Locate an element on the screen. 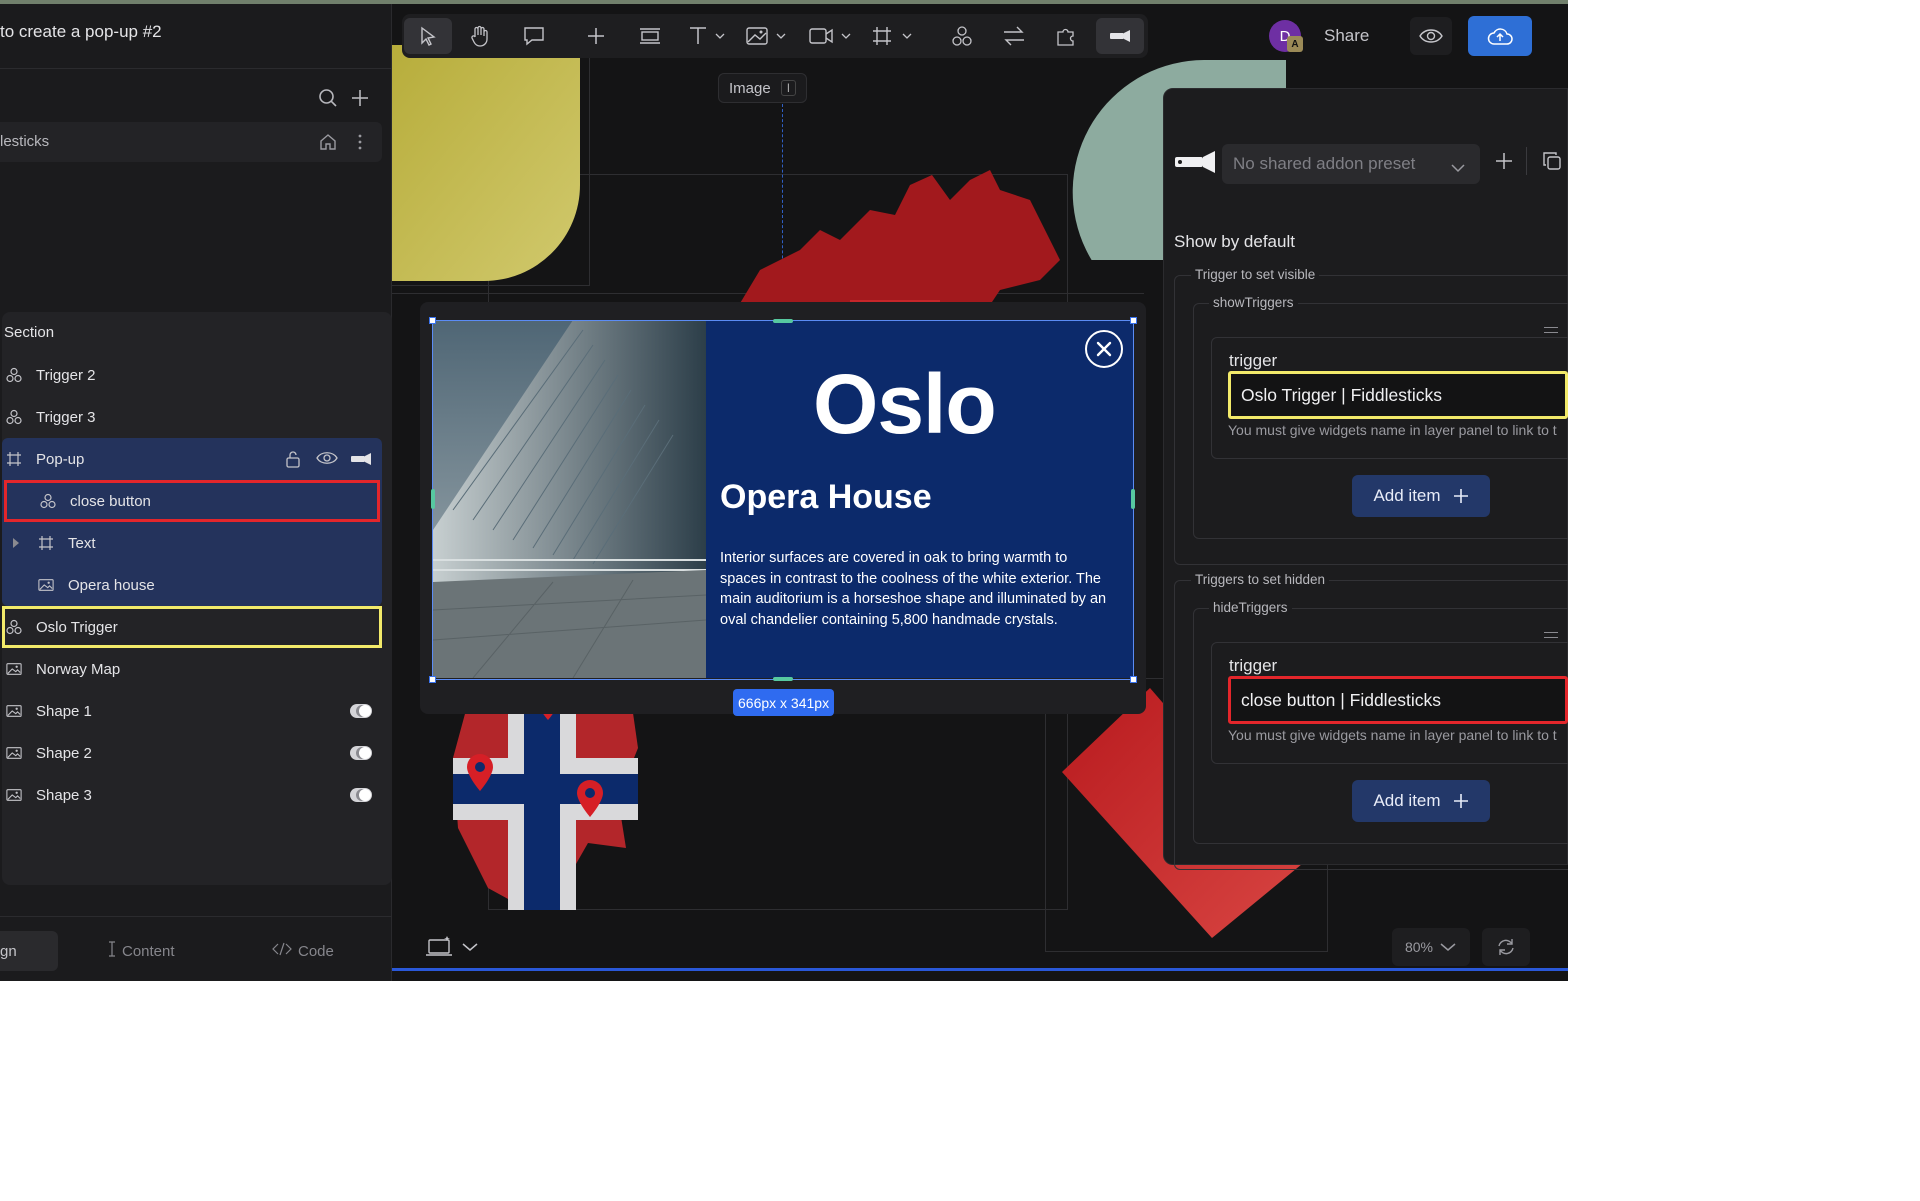 The width and height of the screenshot is (1920, 1201). section-tool is located at coordinates (650, 36).